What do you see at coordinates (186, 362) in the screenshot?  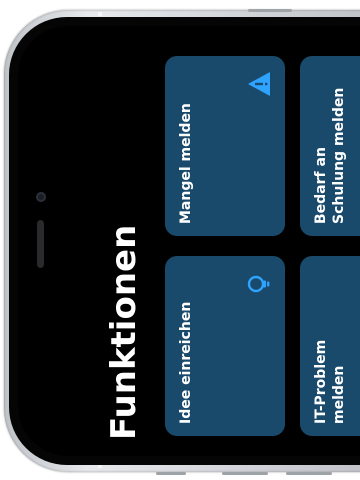 I see `tile-label: Idee einreichen` at bounding box center [186, 362].